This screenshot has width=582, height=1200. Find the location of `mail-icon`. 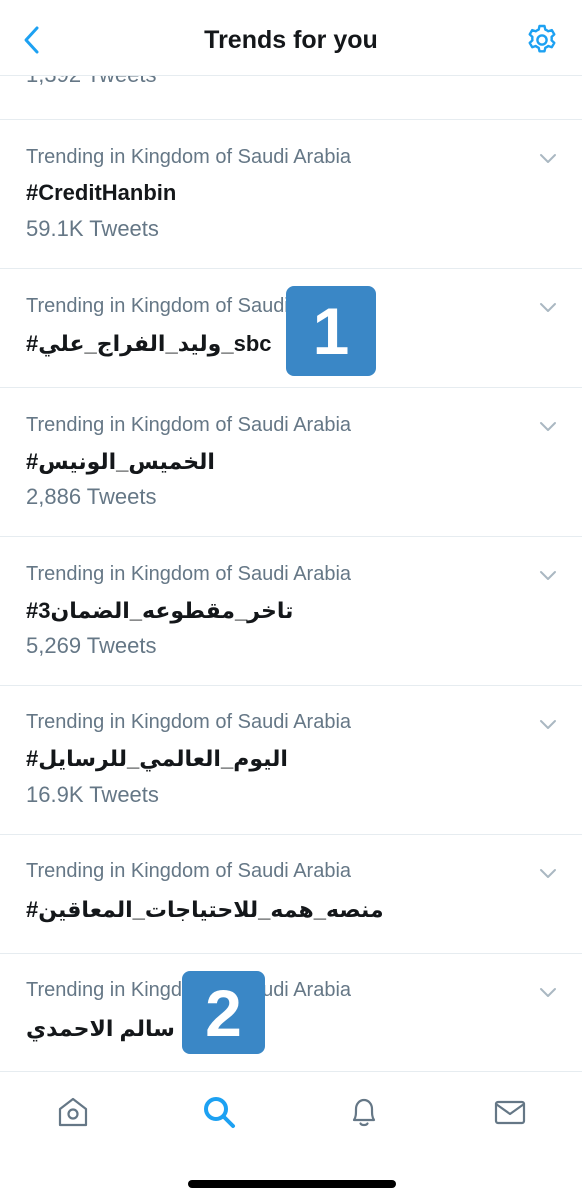

mail-icon is located at coordinates (510, 1112).